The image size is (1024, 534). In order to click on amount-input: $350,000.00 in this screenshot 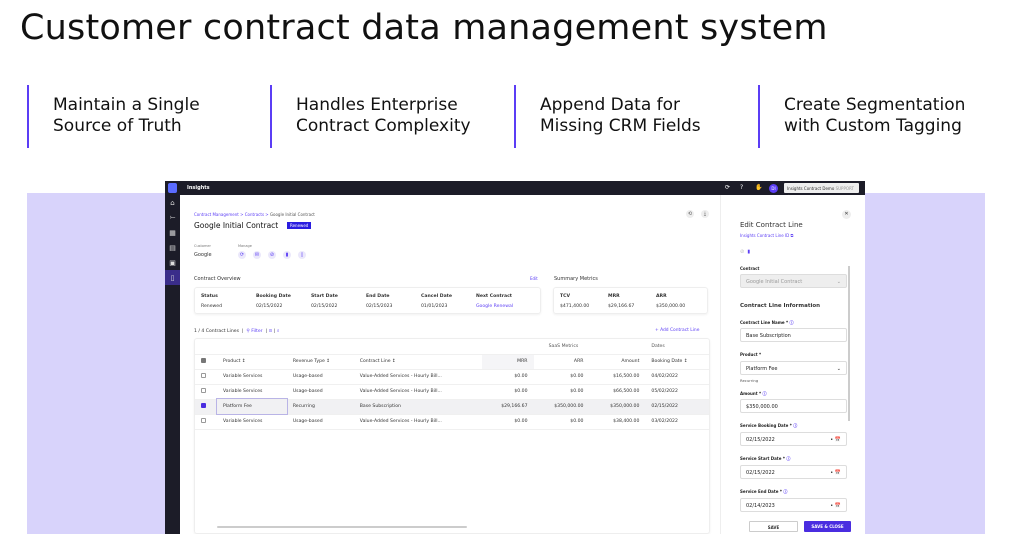, I will do `click(793, 406)`.